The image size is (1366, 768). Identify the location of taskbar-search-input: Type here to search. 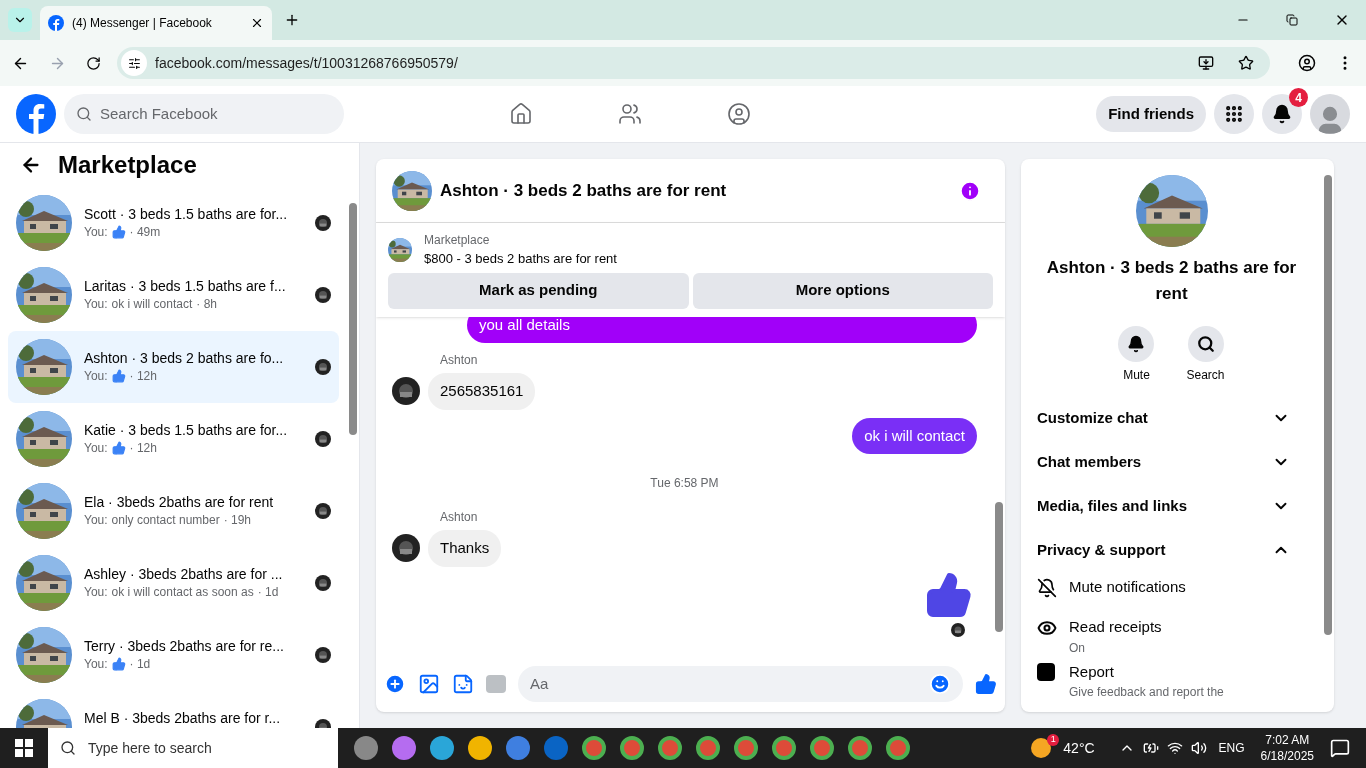
(207, 748).